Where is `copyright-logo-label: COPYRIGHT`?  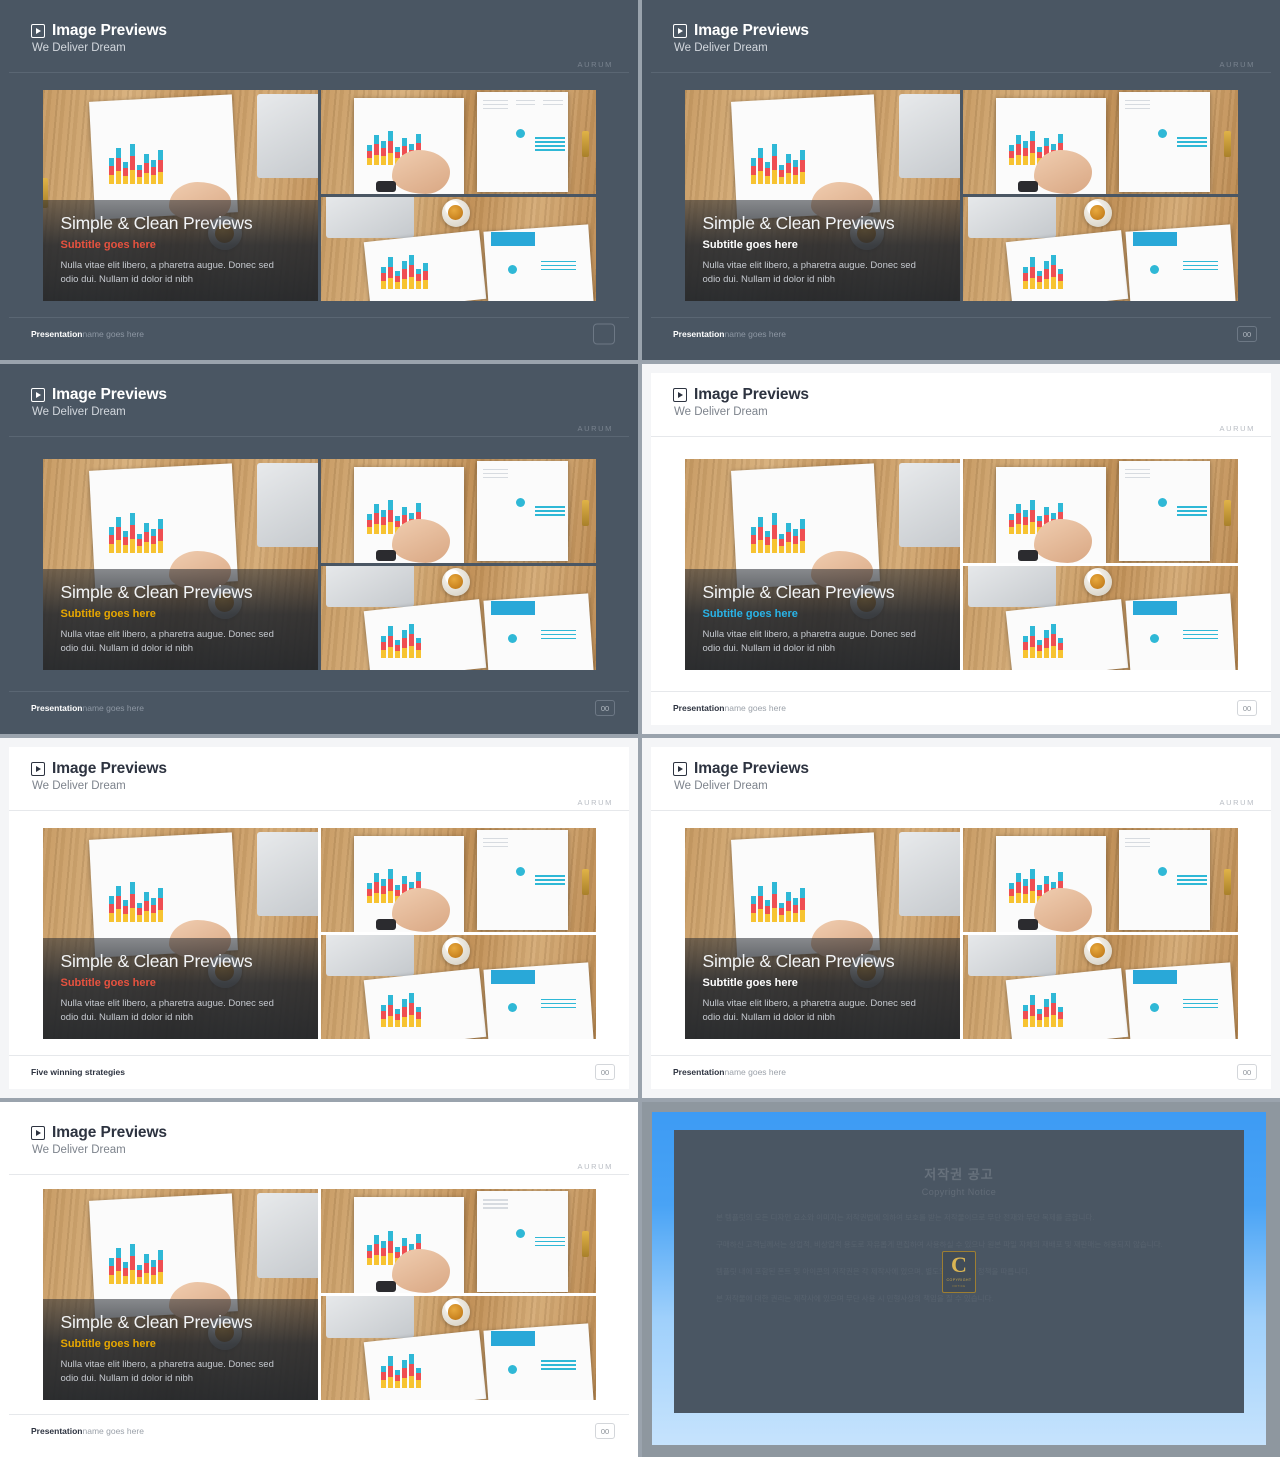
copyright-logo-label: COPYRIGHT is located at coordinates (959, 1279).